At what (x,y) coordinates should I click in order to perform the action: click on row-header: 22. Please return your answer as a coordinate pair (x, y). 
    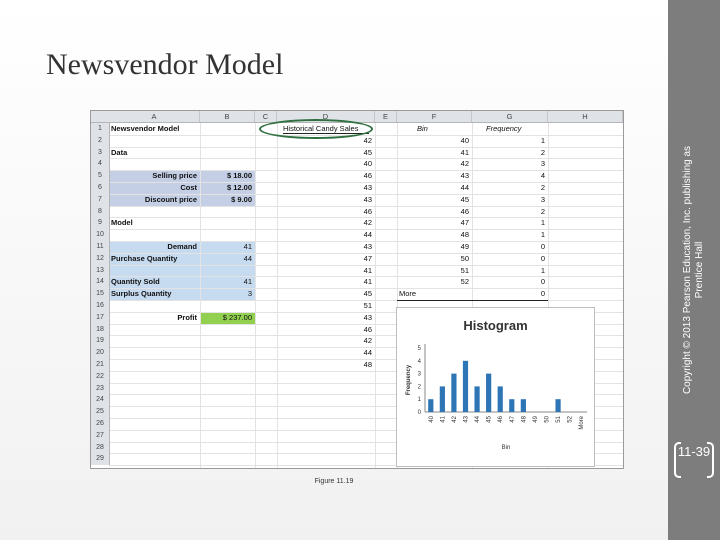
    Looking at the image, I should click on (100, 376).